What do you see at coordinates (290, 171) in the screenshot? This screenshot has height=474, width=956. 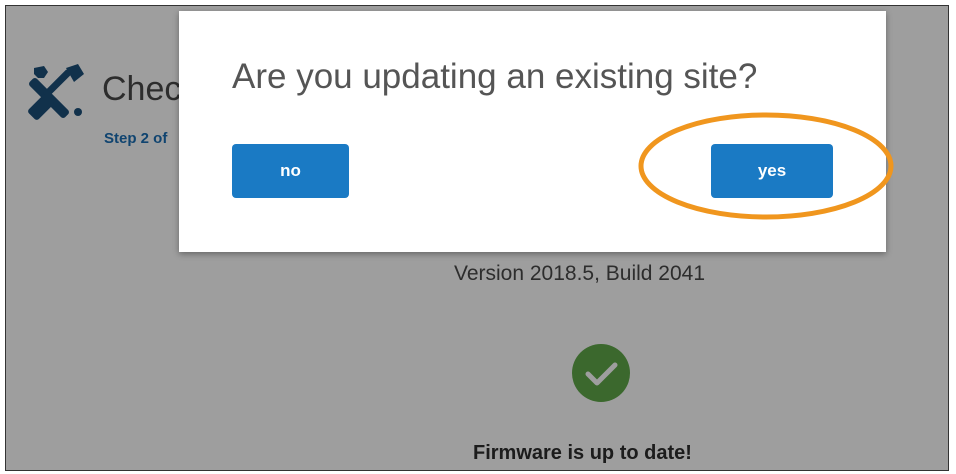 I see `no-button: no` at bounding box center [290, 171].